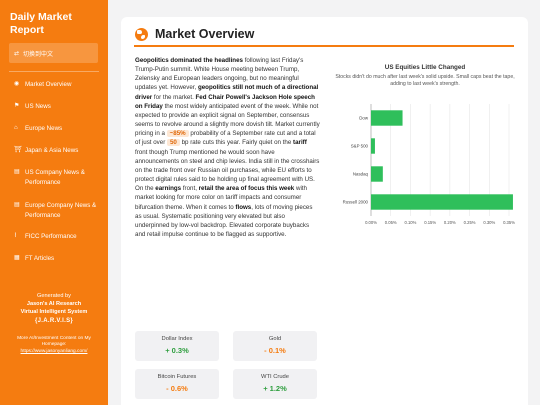  Describe the element at coordinates (60, 259) in the screenshot. I see `sidebar-item-ft-articles: ▦ FT Articles` at that location.